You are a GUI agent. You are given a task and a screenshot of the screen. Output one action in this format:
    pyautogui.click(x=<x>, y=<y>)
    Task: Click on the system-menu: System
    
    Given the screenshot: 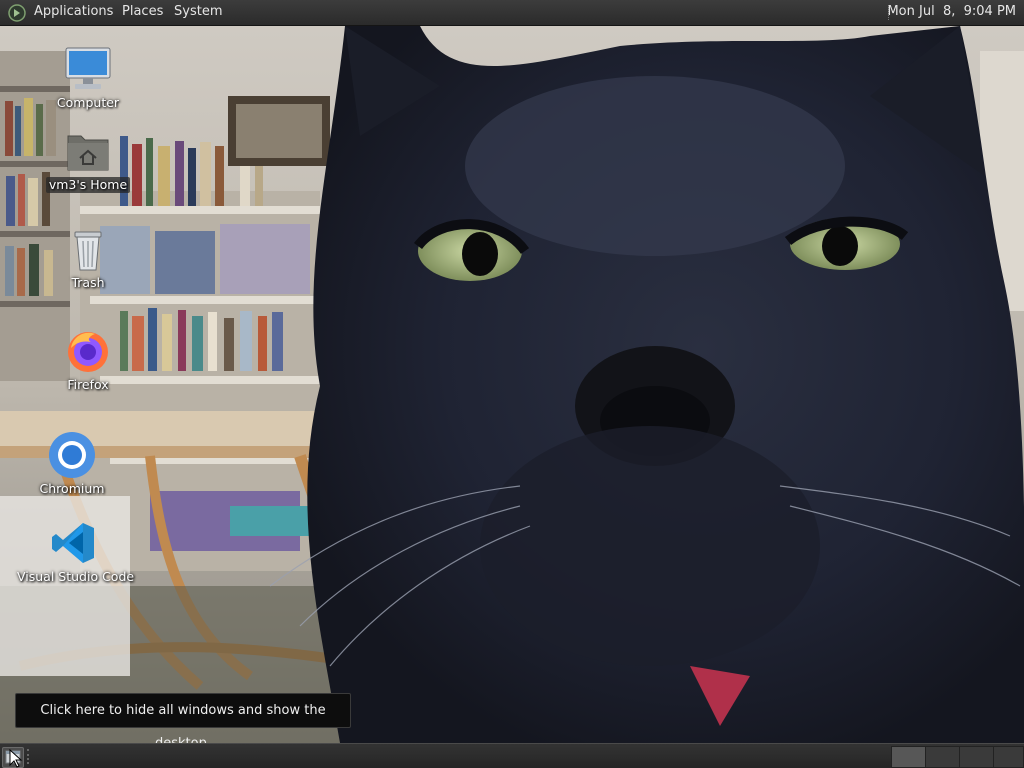 What is the action you would take?
    pyautogui.click(x=198, y=12)
    